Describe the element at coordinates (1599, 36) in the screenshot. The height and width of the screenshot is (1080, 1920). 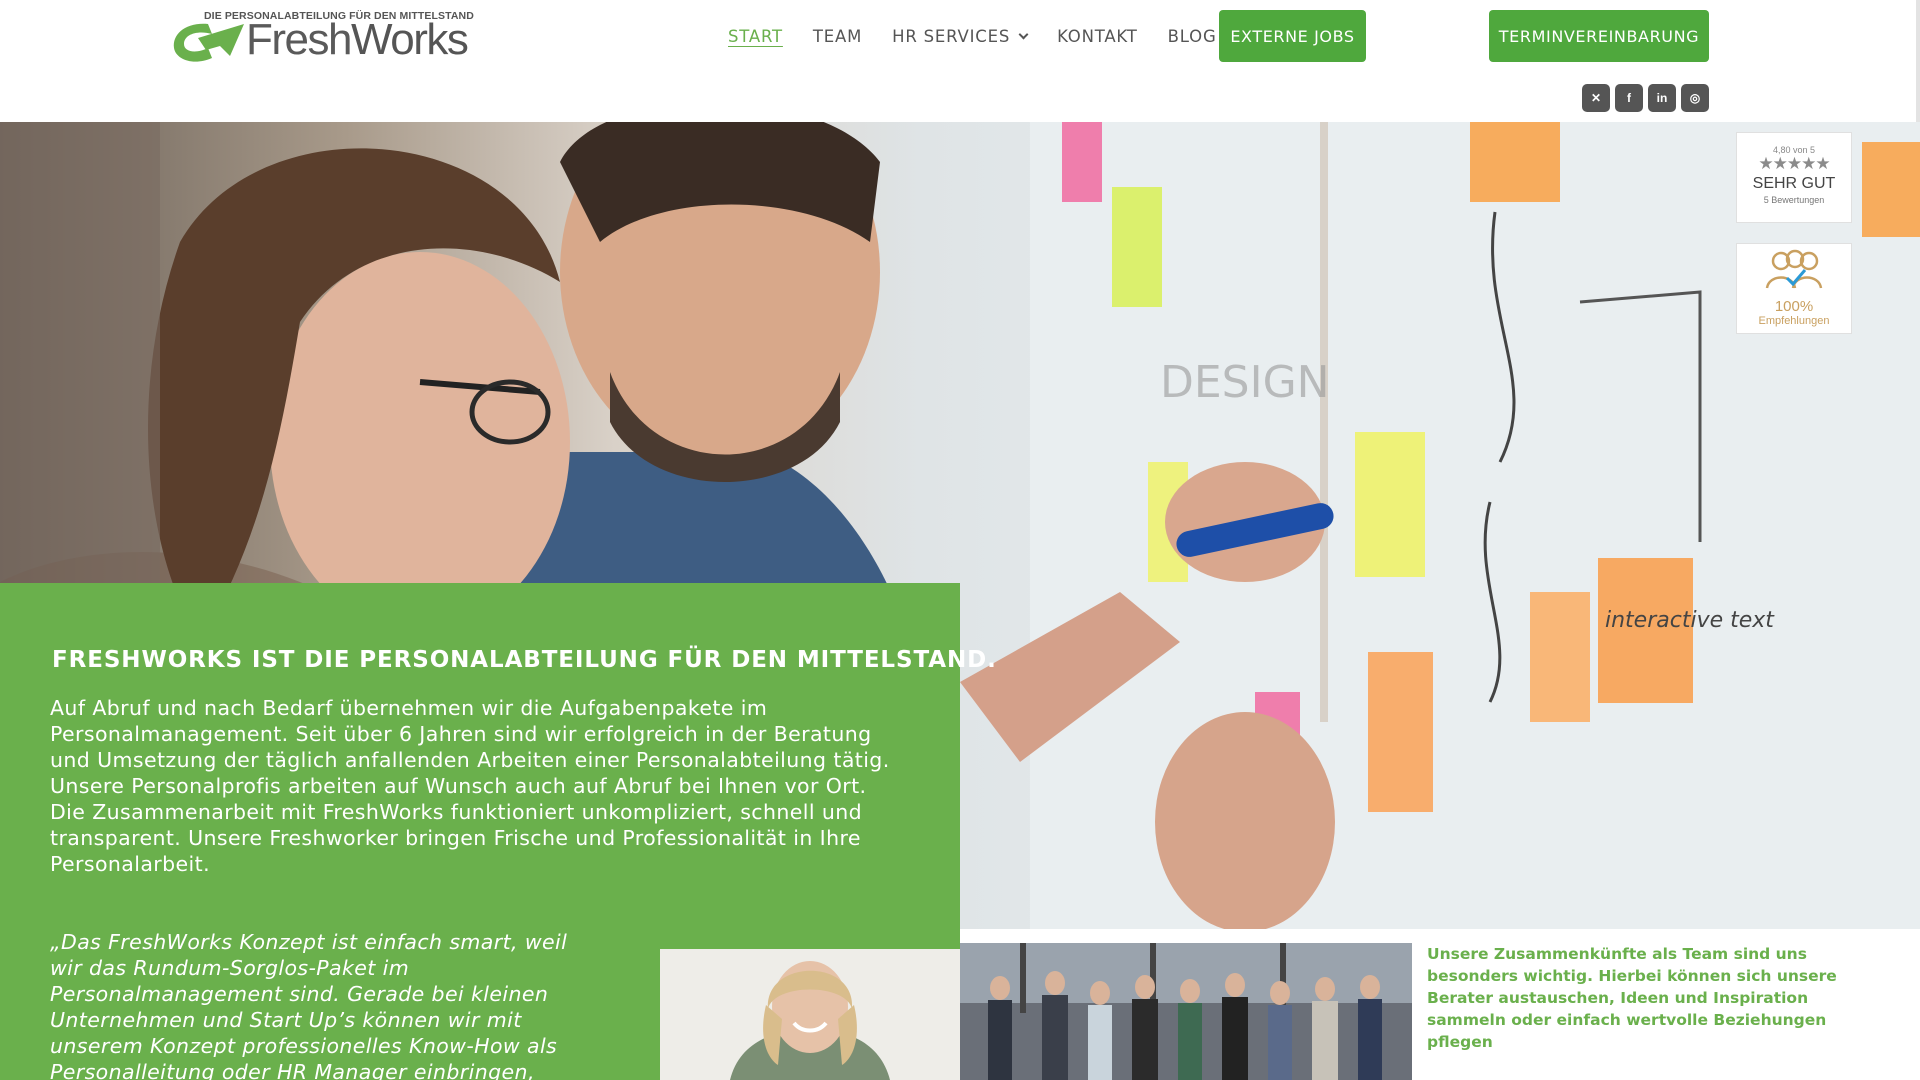
I see `terminvereinbarung-button: TERMINVEREINBARUNG` at that location.